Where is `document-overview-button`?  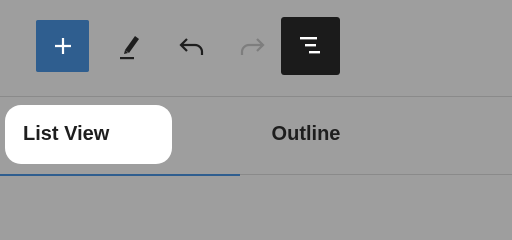 document-overview-button is located at coordinates (310, 46).